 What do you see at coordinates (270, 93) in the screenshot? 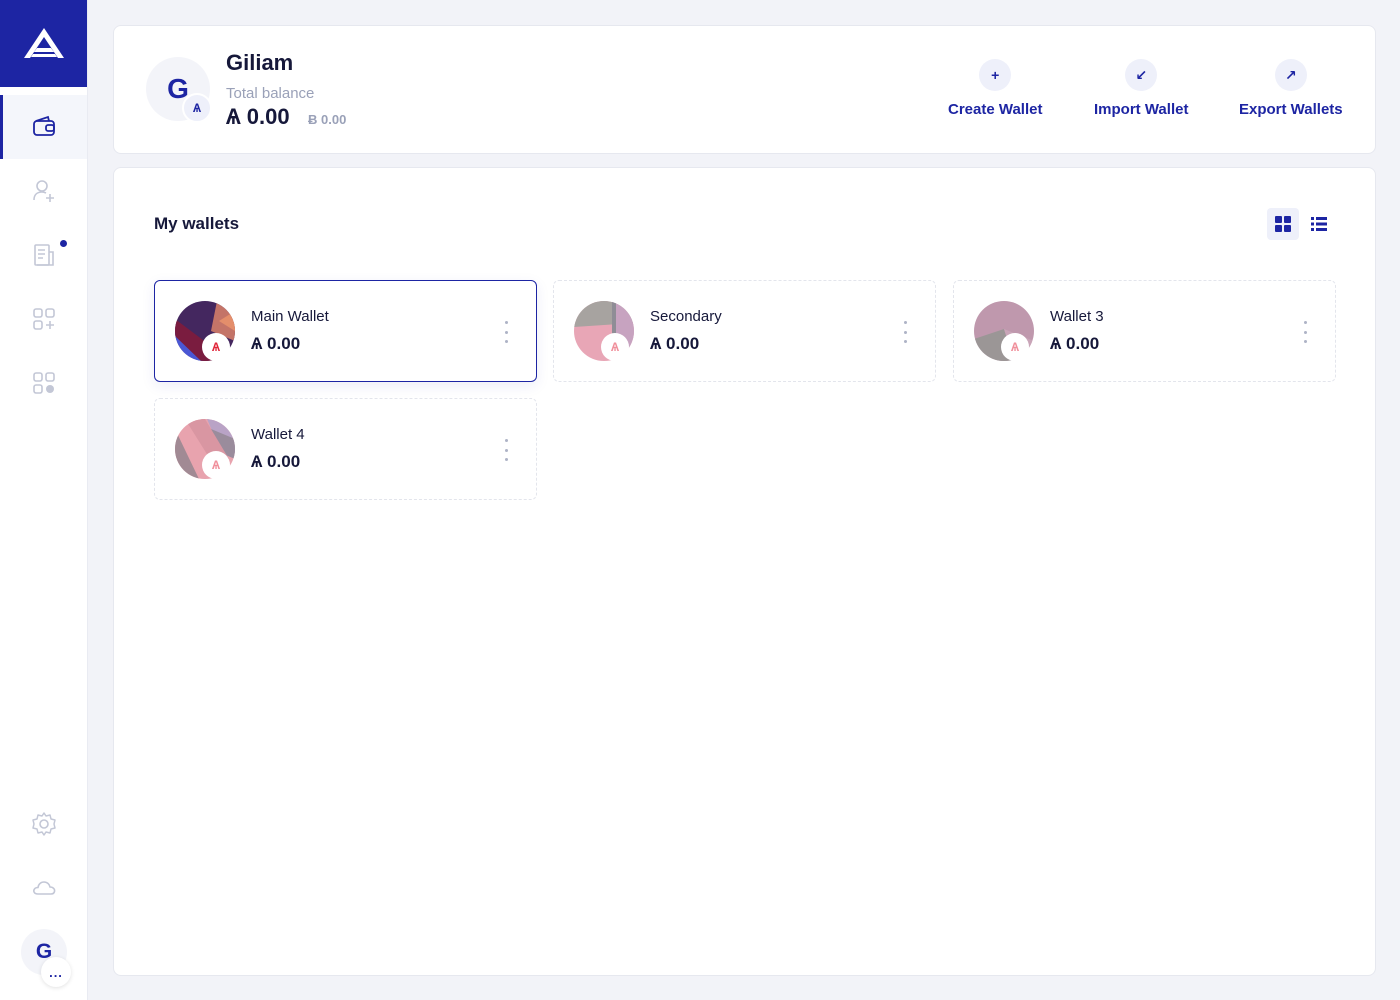
I see `total-balance-label: Total balance` at bounding box center [270, 93].